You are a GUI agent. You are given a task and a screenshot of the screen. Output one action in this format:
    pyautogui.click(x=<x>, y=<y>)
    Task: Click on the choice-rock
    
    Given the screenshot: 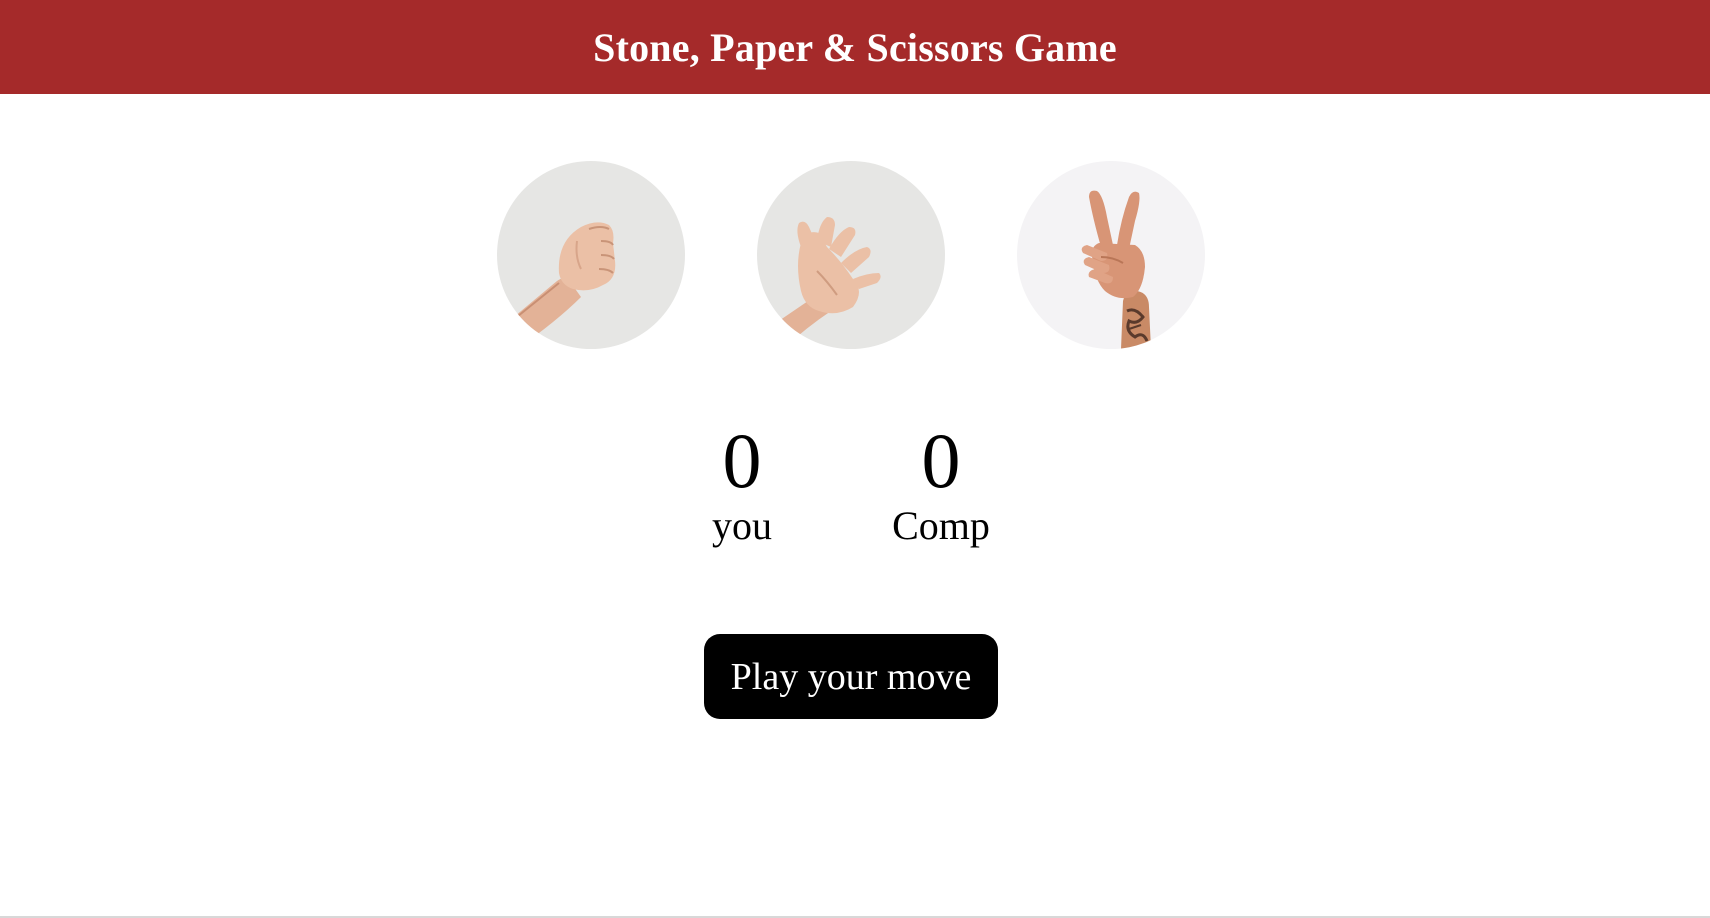 What is the action you would take?
    pyautogui.click(x=591, y=255)
    